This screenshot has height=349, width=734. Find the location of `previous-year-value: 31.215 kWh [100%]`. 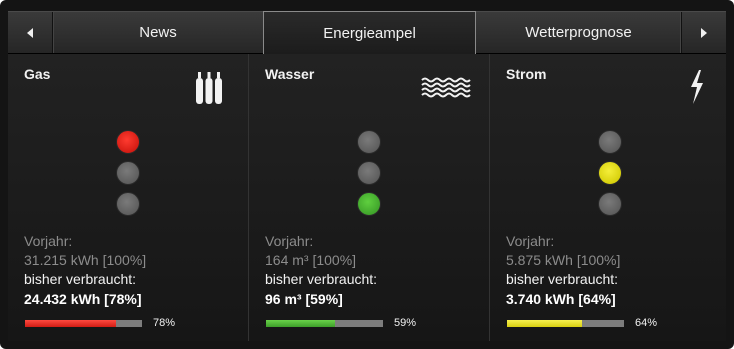

previous-year-value: 31.215 kWh [100%] is located at coordinates (85, 260).